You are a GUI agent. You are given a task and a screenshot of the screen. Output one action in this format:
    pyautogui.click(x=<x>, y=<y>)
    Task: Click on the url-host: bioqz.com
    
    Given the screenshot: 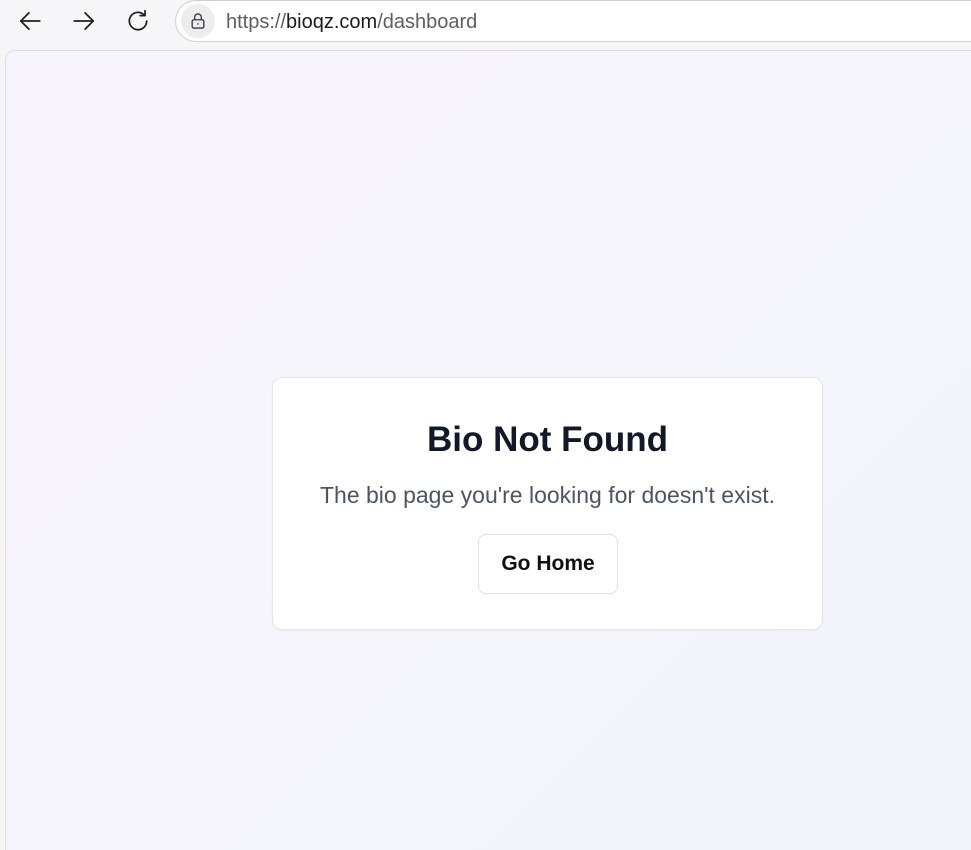 What is the action you would take?
    pyautogui.click(x=332, y=22)
    